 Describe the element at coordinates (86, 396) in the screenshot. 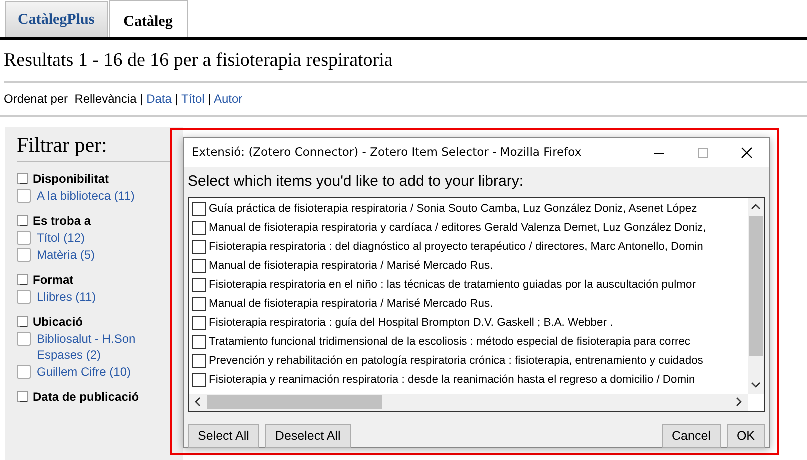

I see `filter-group-title: Data de publicació` at that location.